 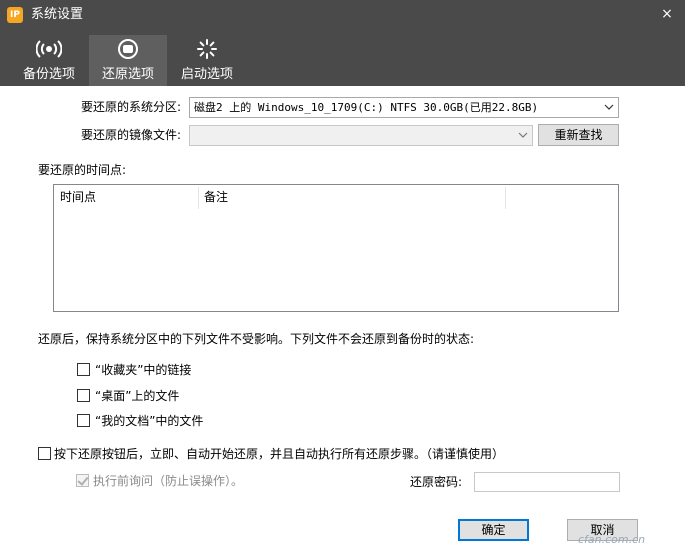 I want to click on watermark: cfan.com.cn, so click(x=612, y=539).